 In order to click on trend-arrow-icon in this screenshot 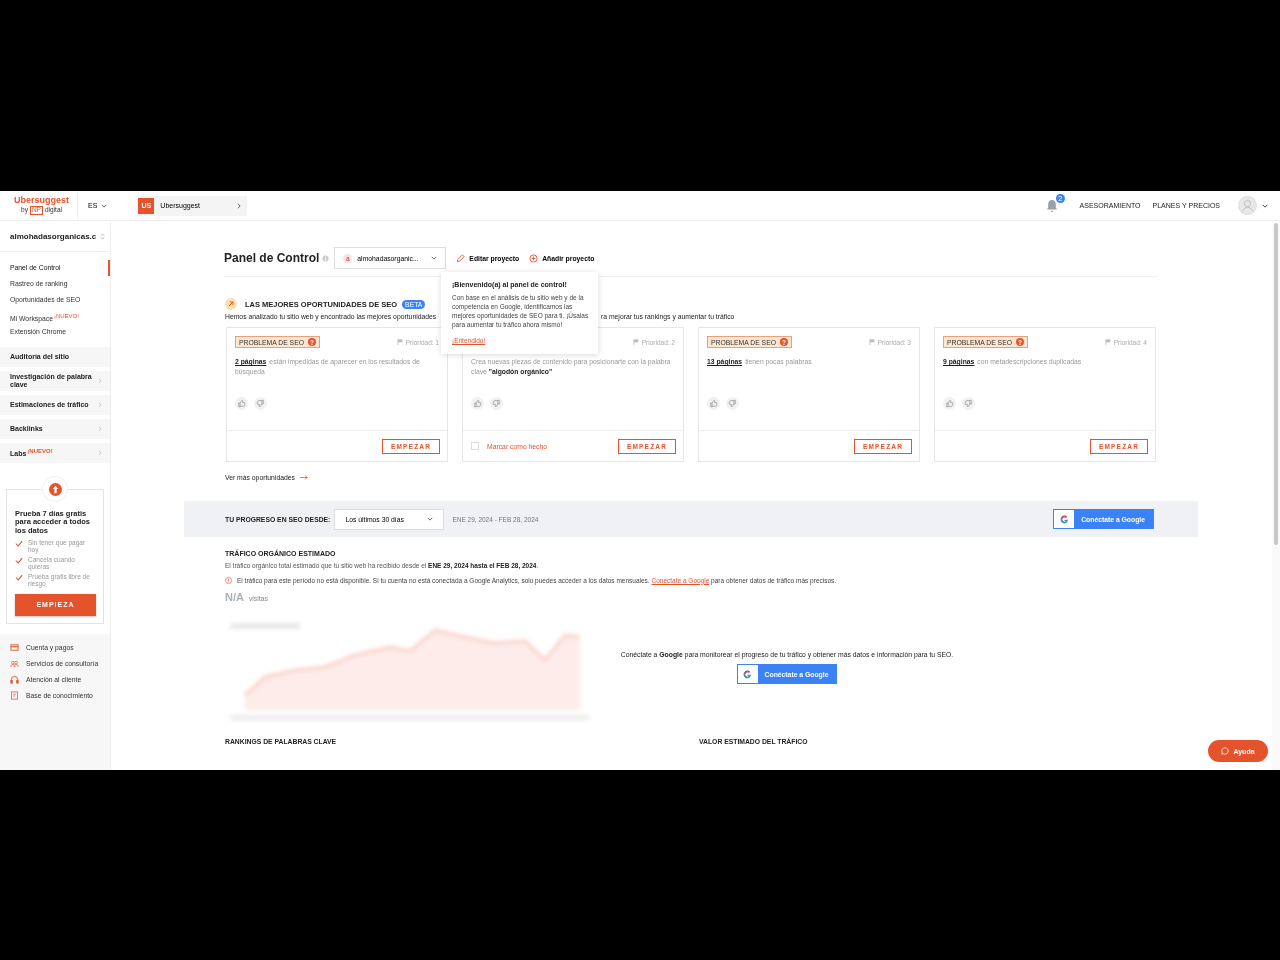, I will do `click(231, 304)`.